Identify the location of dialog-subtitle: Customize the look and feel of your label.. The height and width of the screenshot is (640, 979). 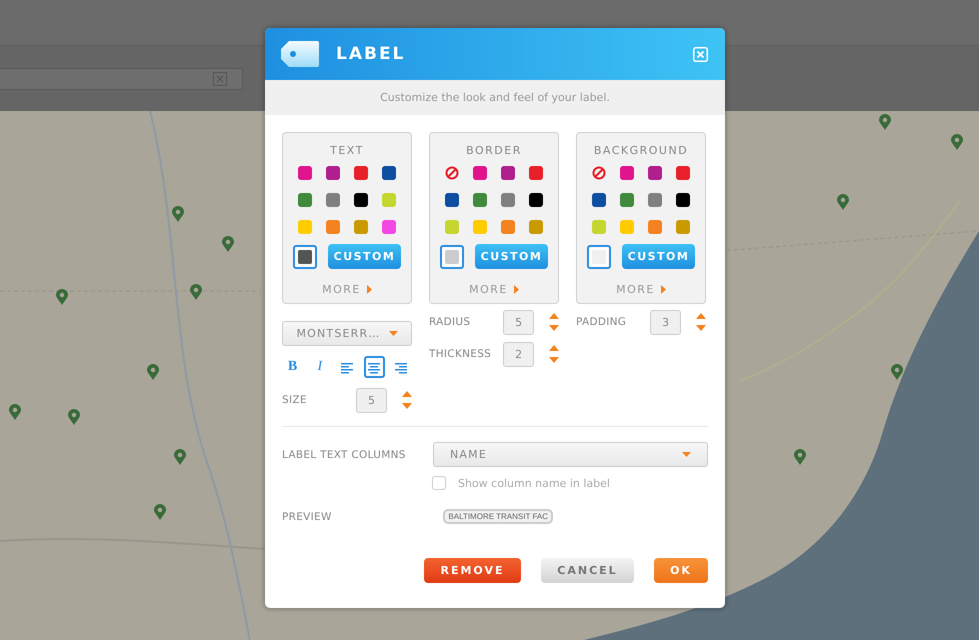
(495, 97).